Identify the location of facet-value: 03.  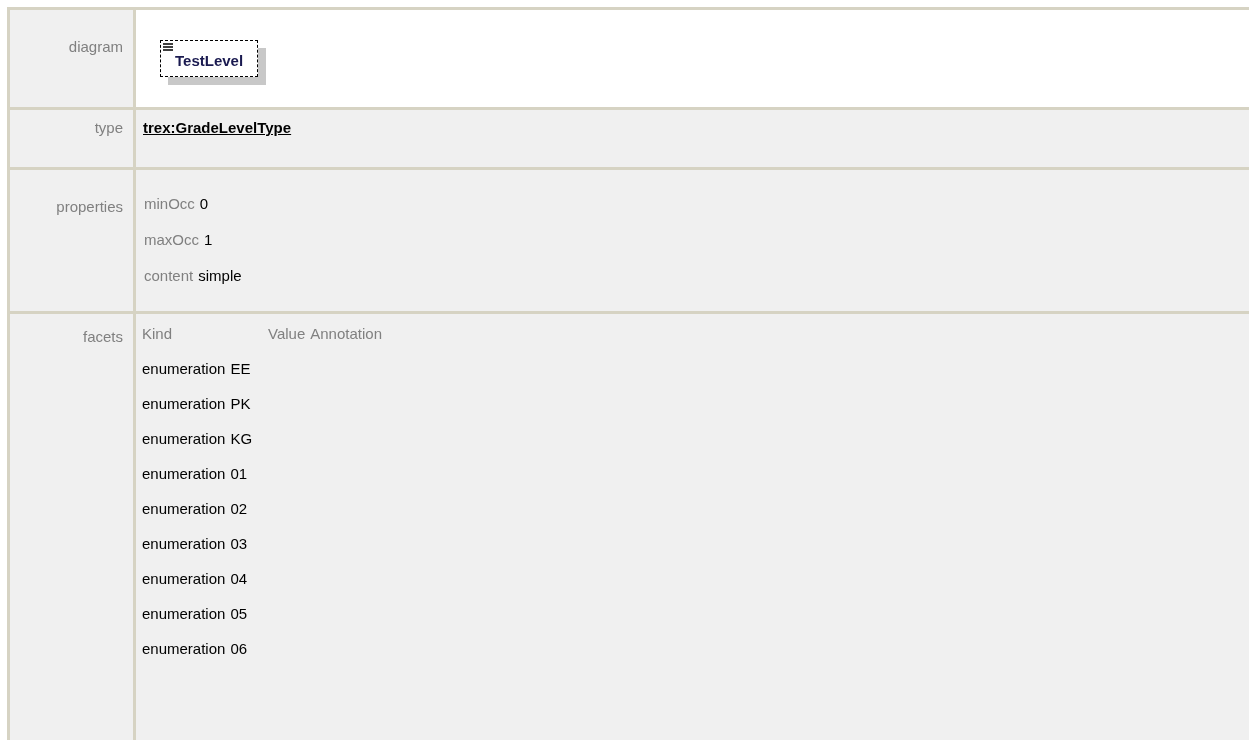
(239, 543).